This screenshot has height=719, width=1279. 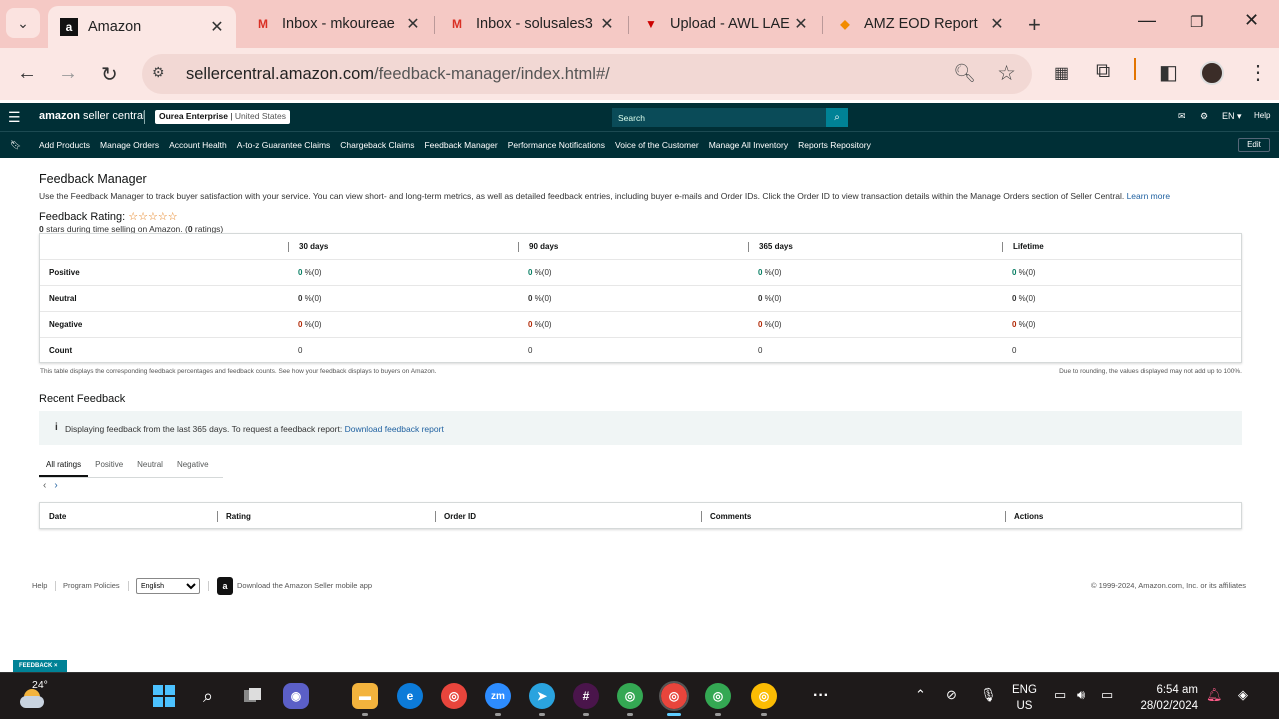 What do you see at coordinates (460, 145) in the screenshot?
I see `nav-feedback-manager: Feedback Manager` at bounding box center [460, 145].